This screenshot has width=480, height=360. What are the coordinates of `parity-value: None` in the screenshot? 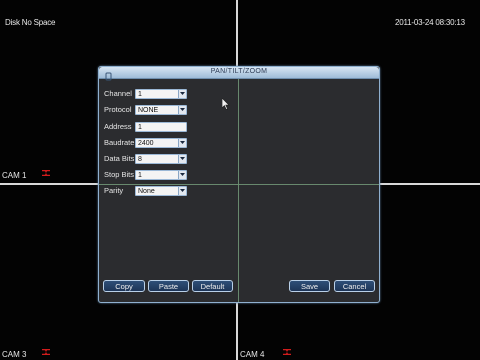 It's located at (146, 191).